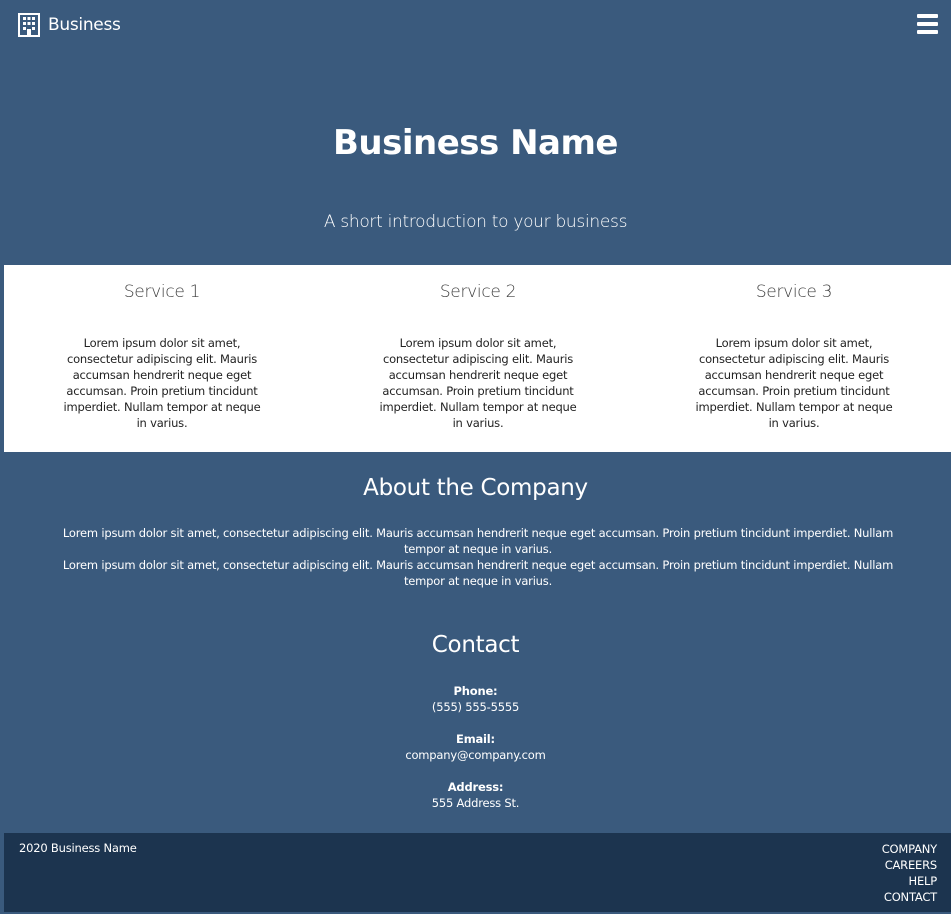 This screenshot has height=914, width=951. I want to click on about-title: About the Company, so click(475, 488).